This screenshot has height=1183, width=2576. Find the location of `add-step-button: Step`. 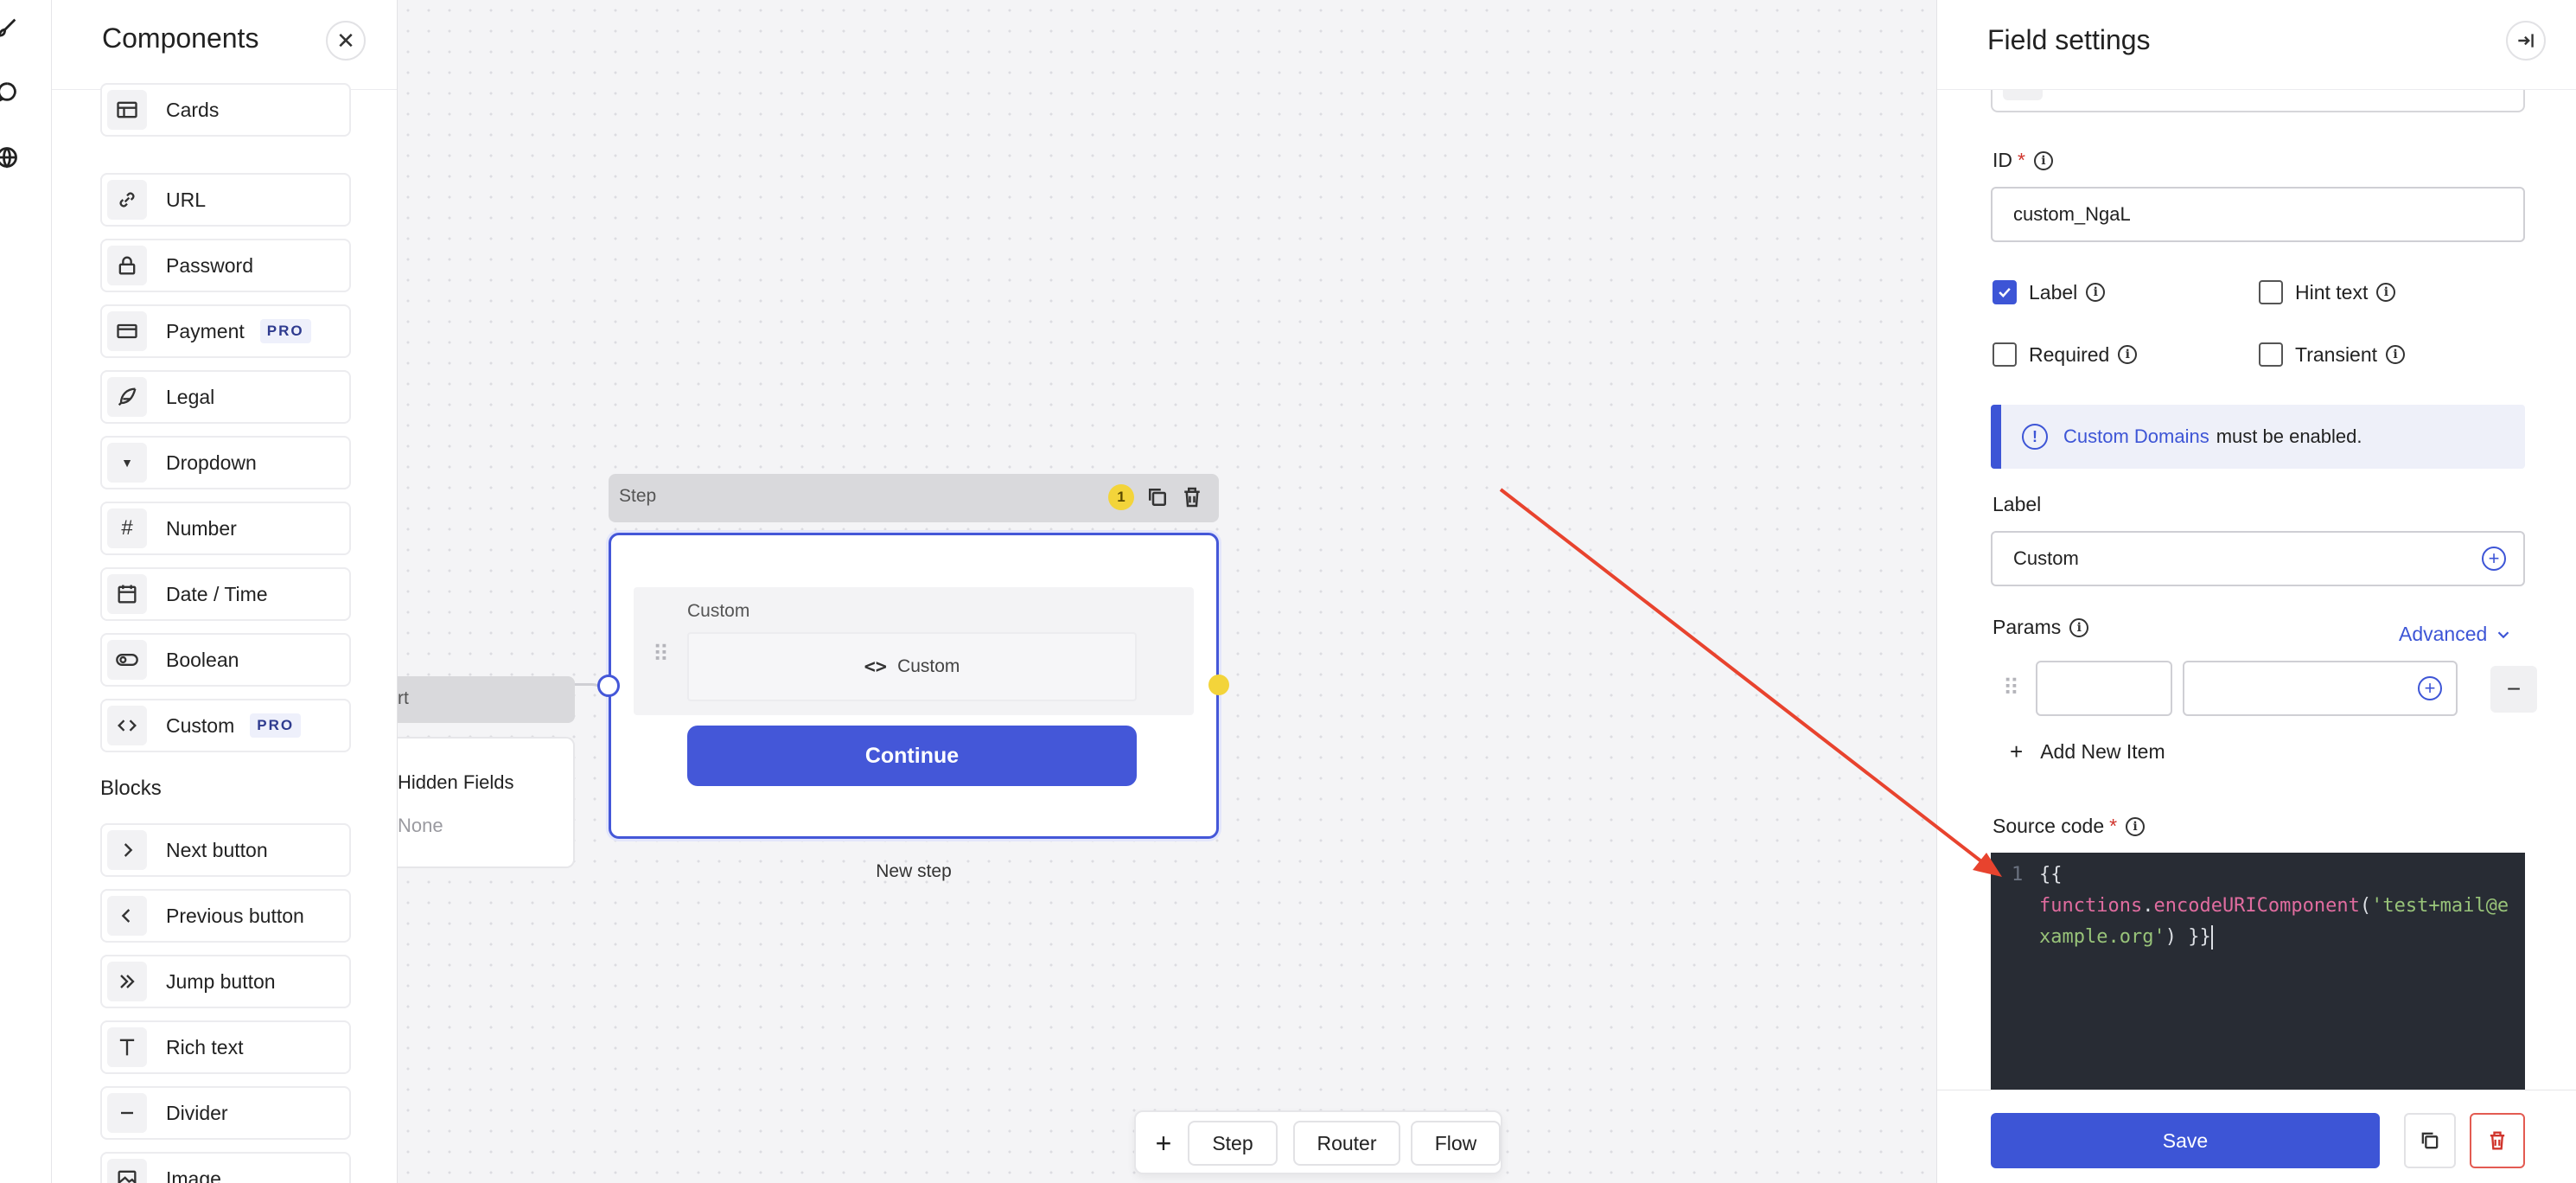

add-step-button: Step is located at coordinates (1233, 1143).